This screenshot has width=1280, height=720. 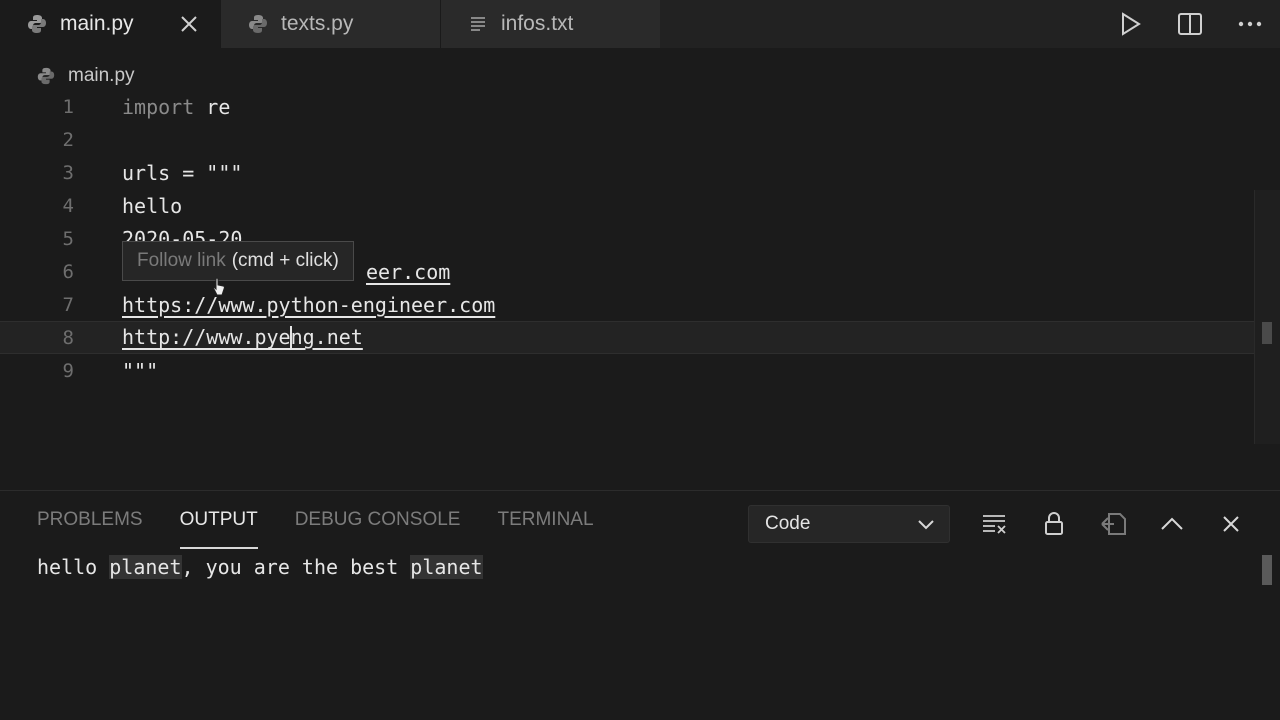 What do you see at coordinates (1267, 333) in the screenshot?
I see `scrollbar-cursor-marker` at bounding box center [1267, 333].